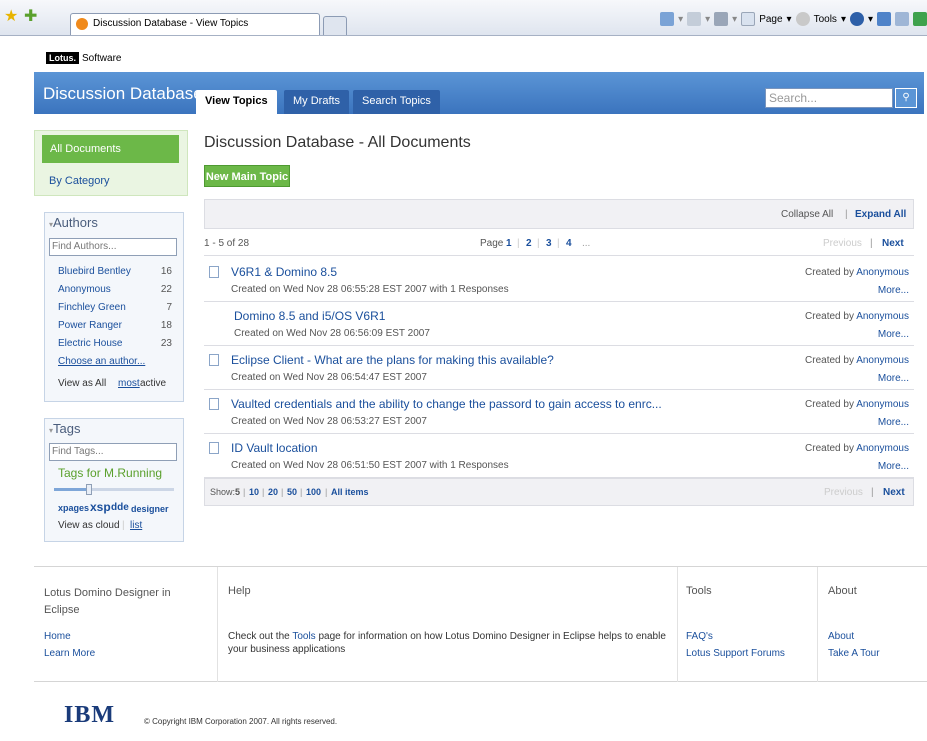  Describe the element at coordinates (89, 489) in the screenshot. I see `tag-slider-handle` at that location.